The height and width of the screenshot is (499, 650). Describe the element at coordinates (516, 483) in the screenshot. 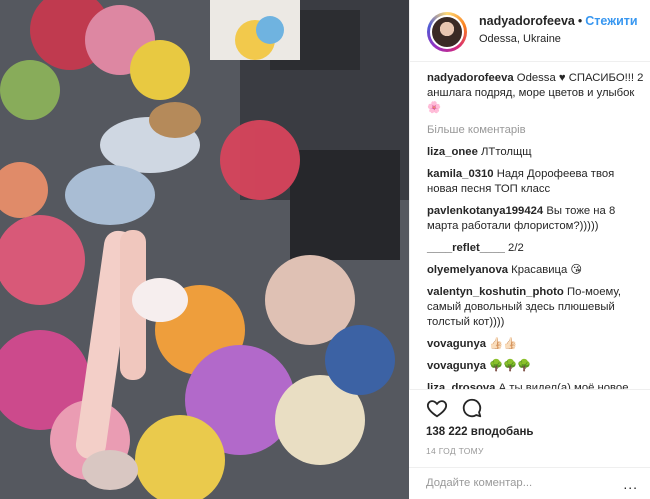

I see `comment-input` at that location.